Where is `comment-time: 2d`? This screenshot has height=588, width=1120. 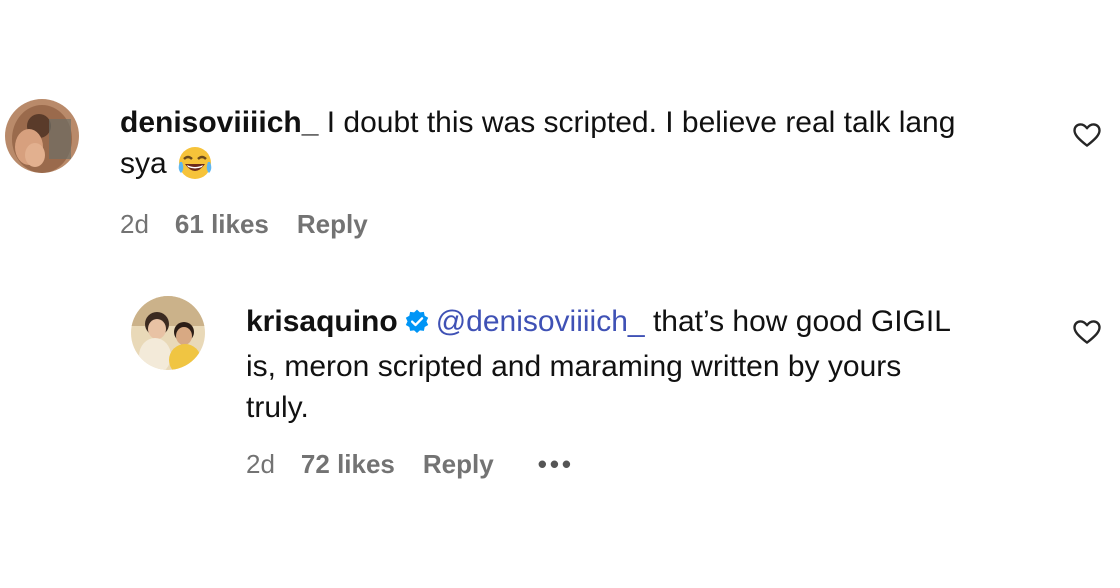 comment-time: 2d is located at coordinates (134, 224).